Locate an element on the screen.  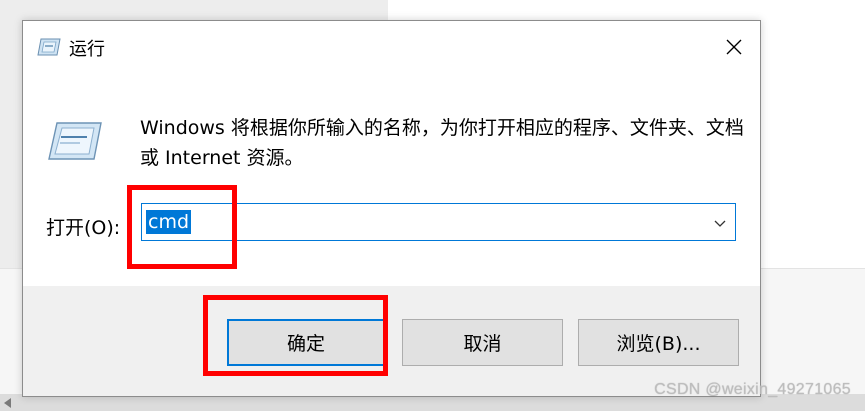
cancel-button: 取消 is located at coordinates (482, 342).